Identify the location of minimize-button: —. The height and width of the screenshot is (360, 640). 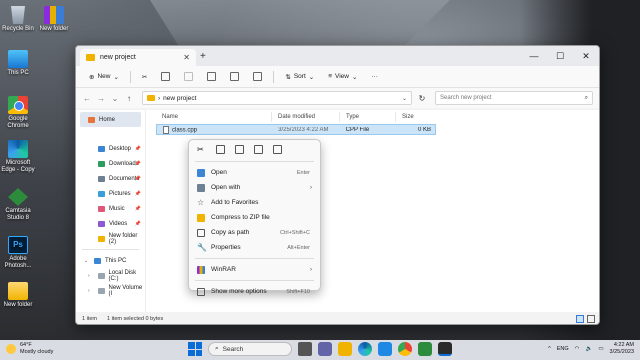
(534, 56).